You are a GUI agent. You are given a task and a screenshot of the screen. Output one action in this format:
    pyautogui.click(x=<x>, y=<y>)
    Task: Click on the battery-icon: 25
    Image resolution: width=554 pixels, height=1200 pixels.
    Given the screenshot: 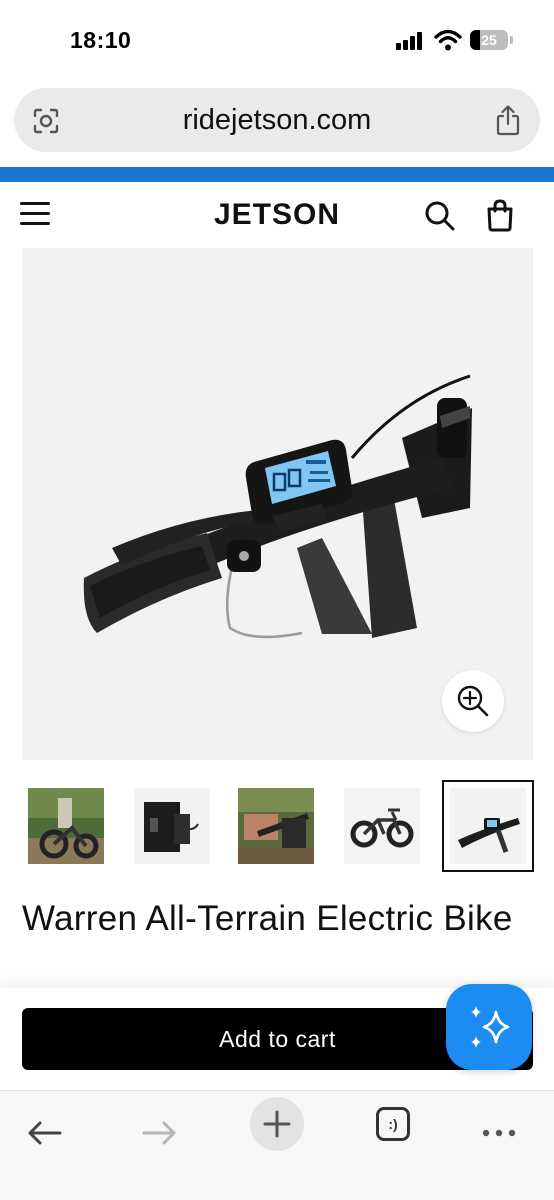 What is the action you would take?
    pyautogui.click(x=489, y=40)
    